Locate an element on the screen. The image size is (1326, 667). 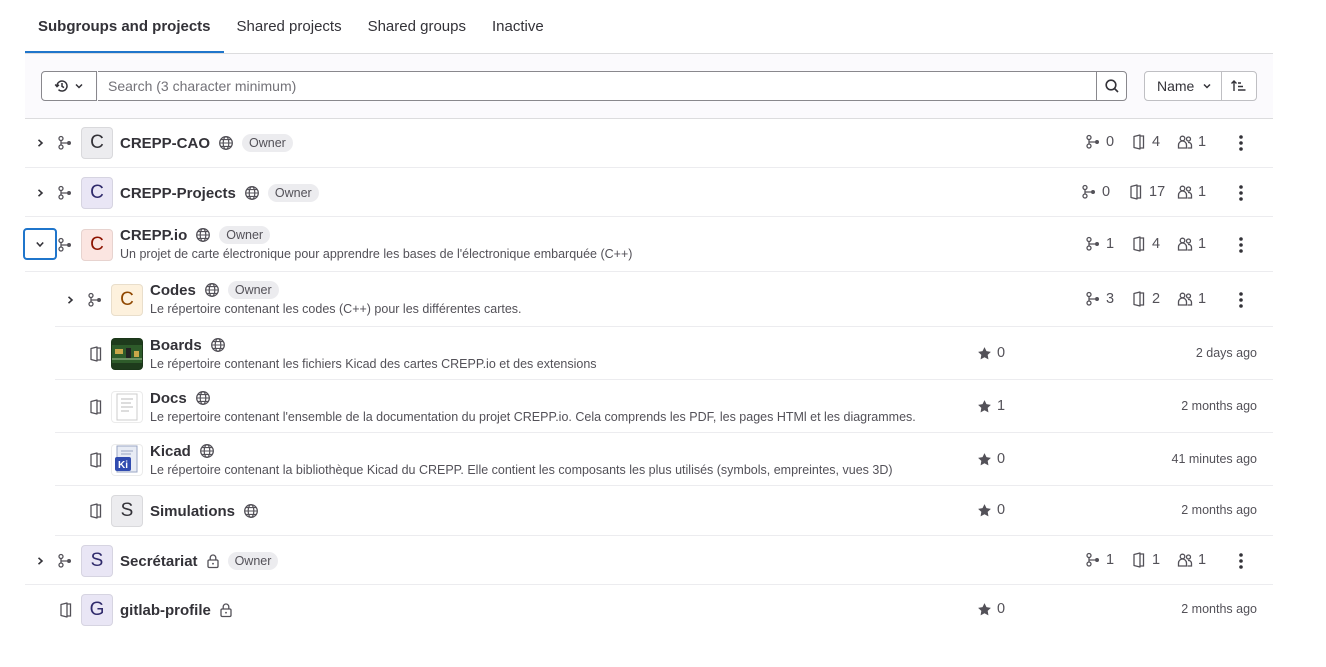
avatar-letter: G is located at coordinates (97, 609).